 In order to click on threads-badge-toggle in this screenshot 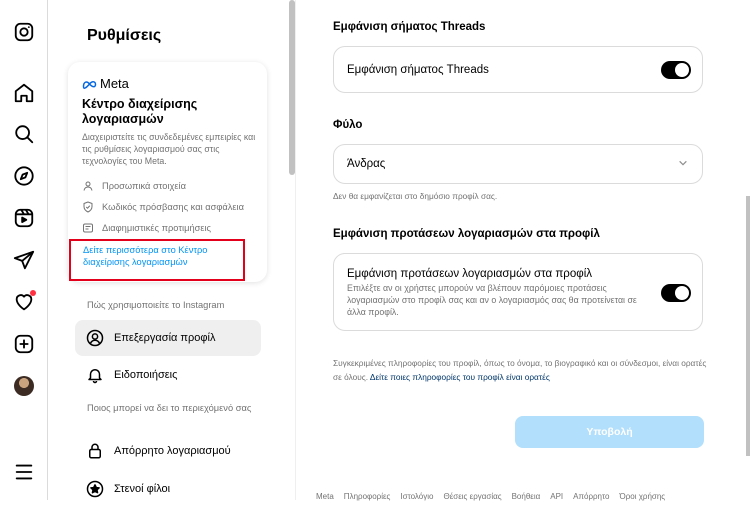, I will do `click(676, 70)`.